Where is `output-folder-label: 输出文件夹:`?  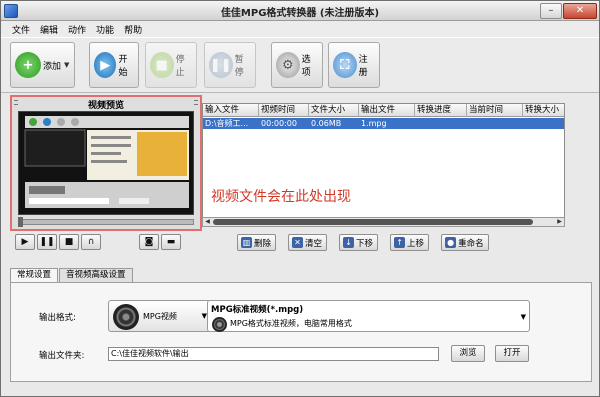 output-folder-label: 输出文件夹: is located at coordinates (62, 356).